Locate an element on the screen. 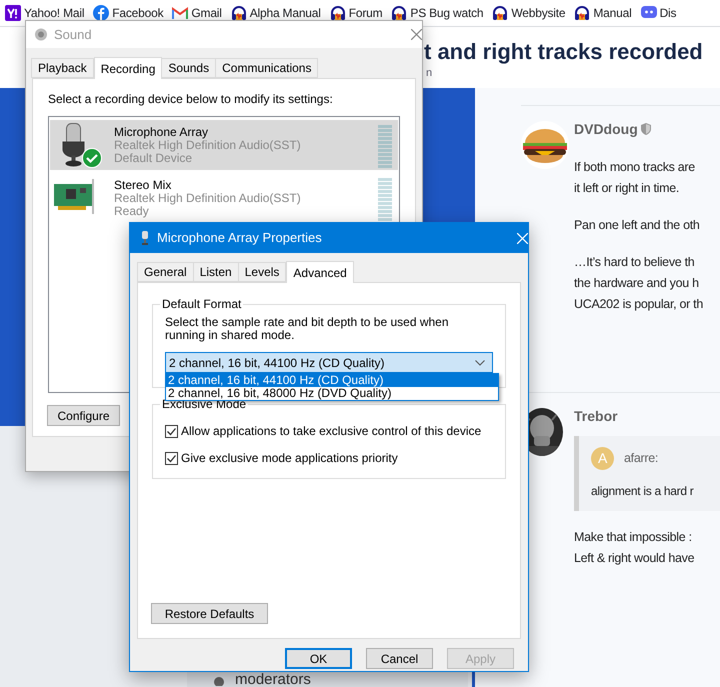 This screenshot has height=687, width=720. tab: Levels is located at coordinates (262, 272).